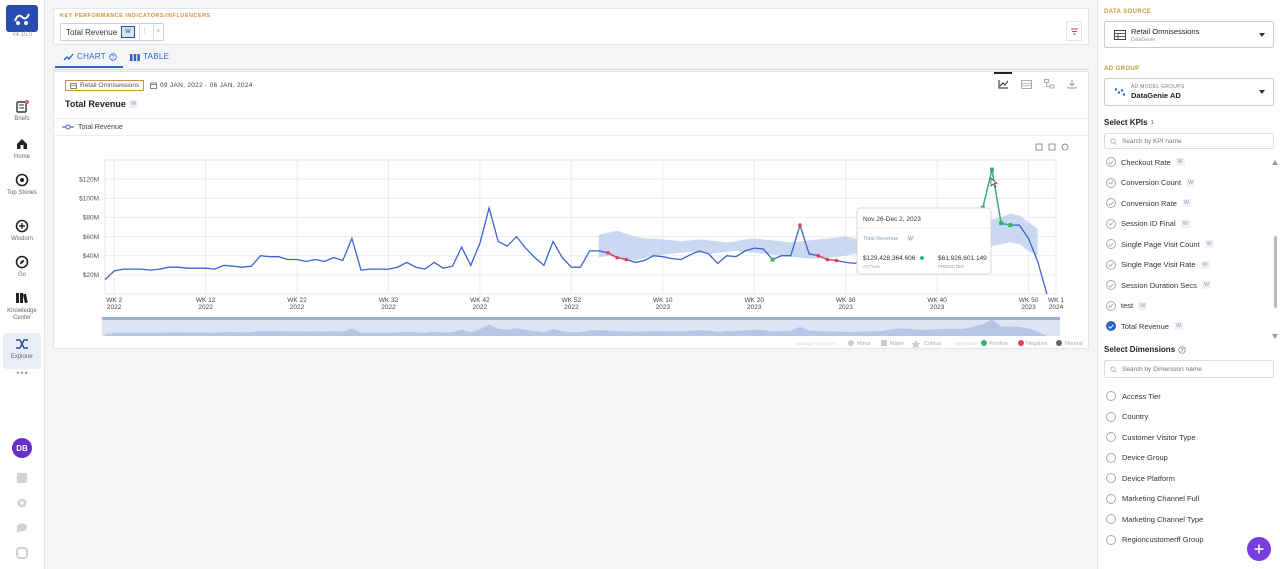  Describe the element at coordinates (1156, 95) in the screenshot. I see `ad-group-value: DataGenie AD` at that location.